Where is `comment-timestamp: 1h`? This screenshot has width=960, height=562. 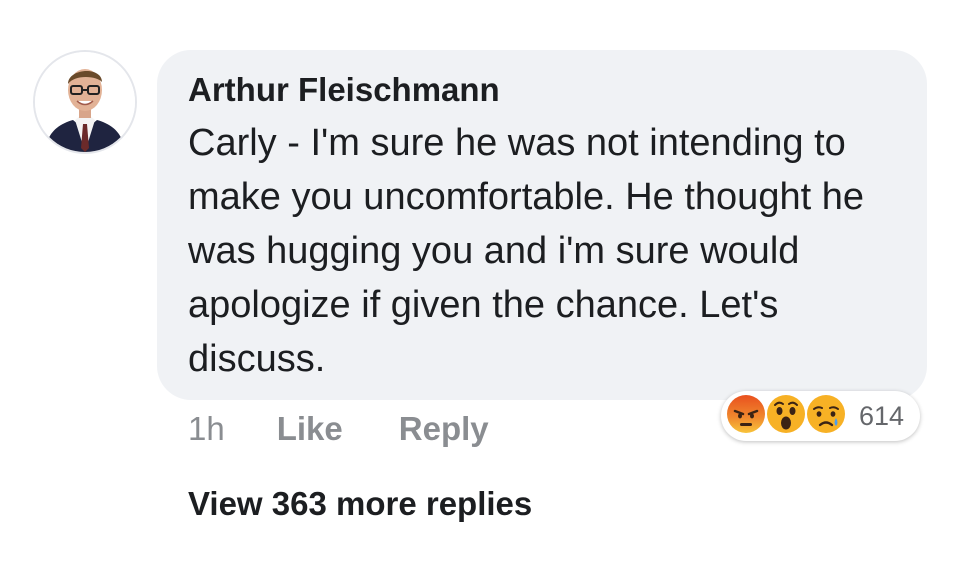
comment-timestamp: 1h is located at coordinates (206, 429).